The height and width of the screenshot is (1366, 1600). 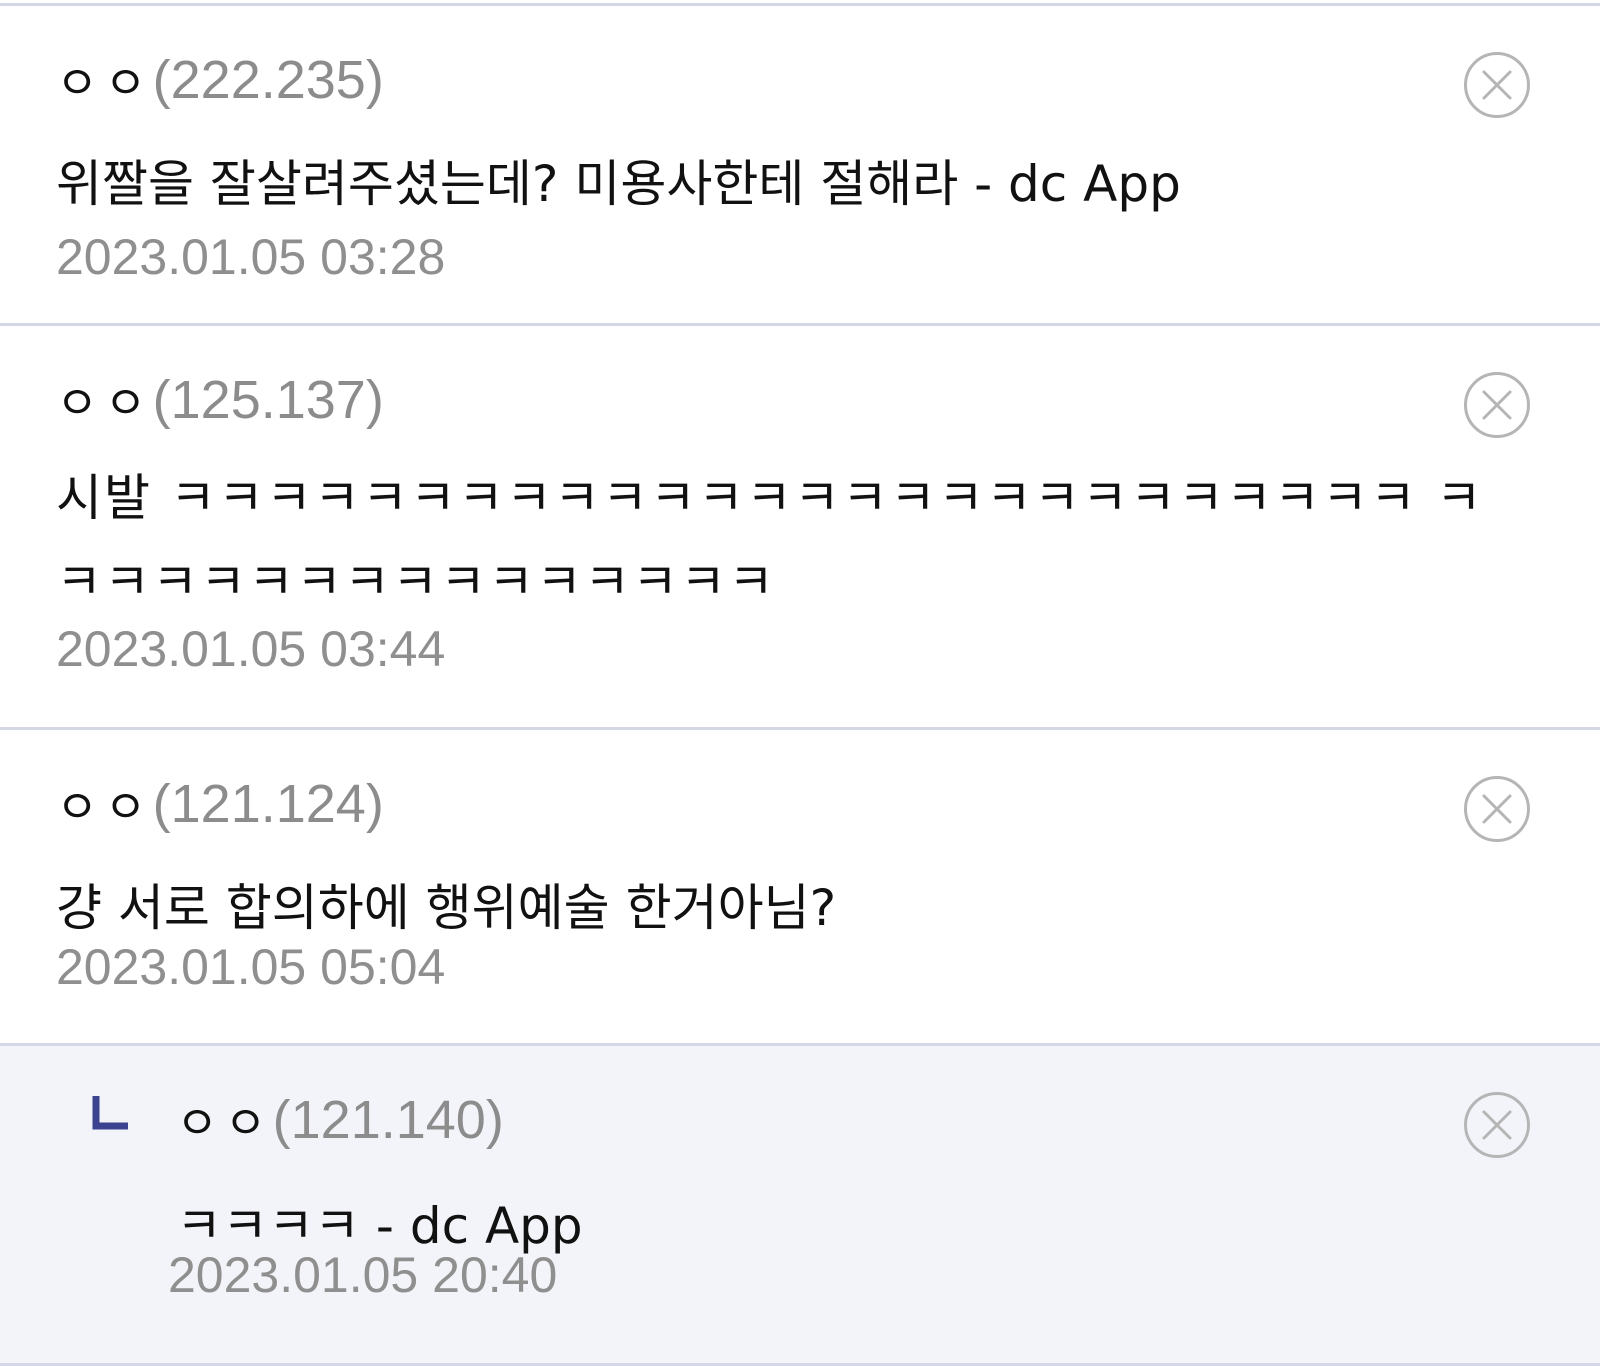 What do you see at coordinates (268, 80) in the screenshot?
I see `comment-ip: (222.235)` at bounding box center [268, 80].